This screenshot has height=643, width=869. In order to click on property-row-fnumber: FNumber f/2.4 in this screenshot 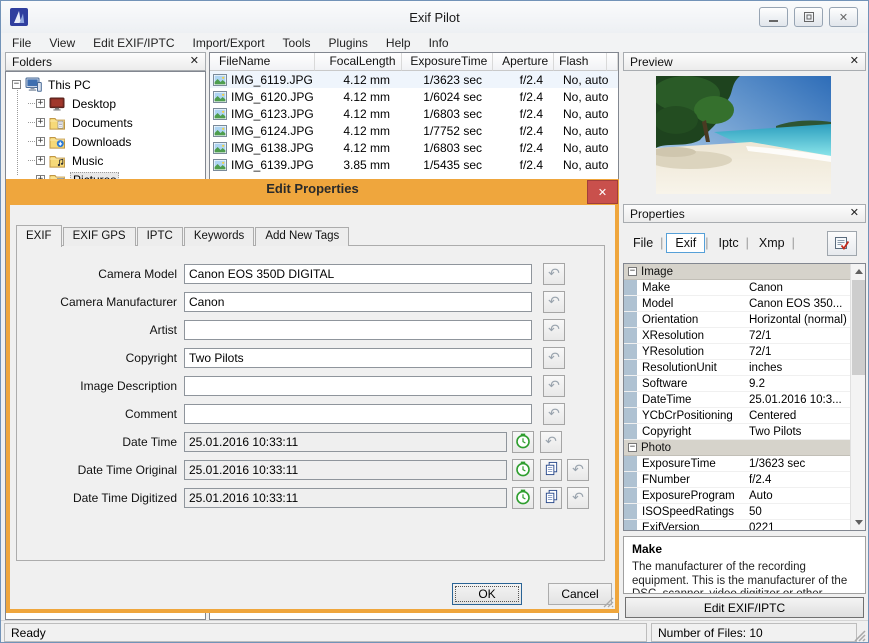, I will do `click(737, 480)`.